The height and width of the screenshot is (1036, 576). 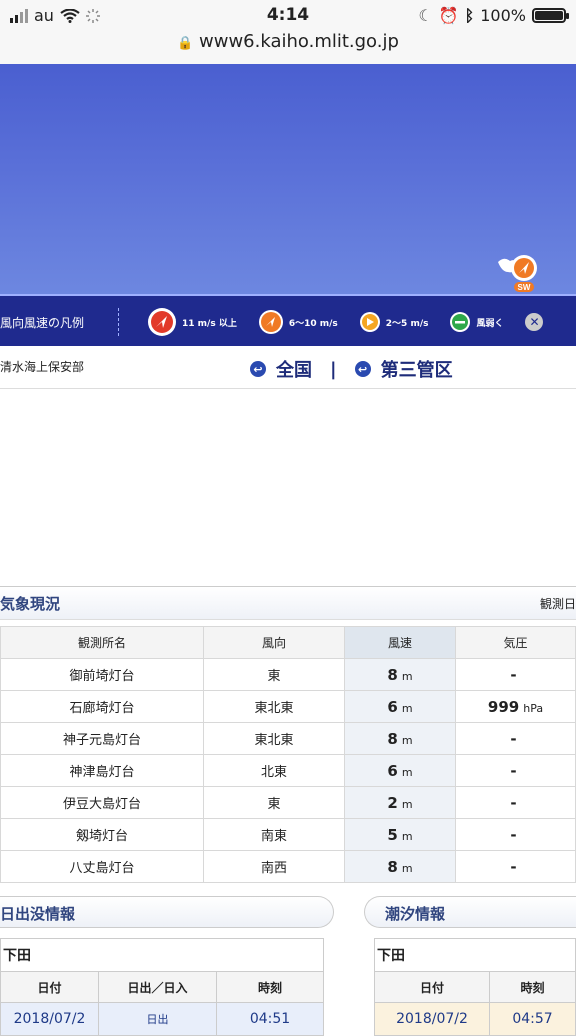 I want to click on battery-percent: 100%, so click(x=503, y=15).